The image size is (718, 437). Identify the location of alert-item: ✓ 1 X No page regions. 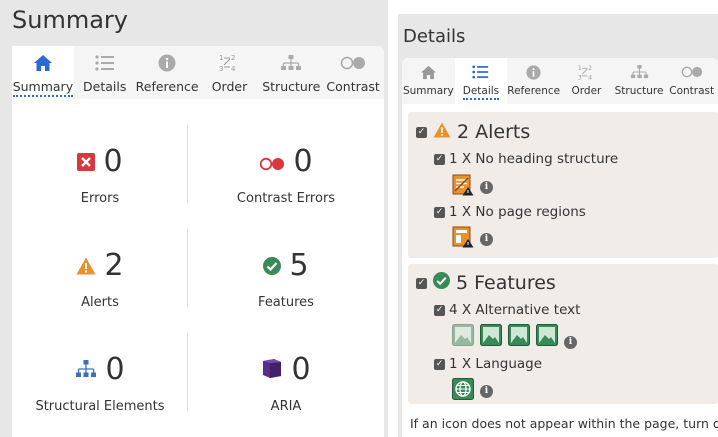
(510, 212).